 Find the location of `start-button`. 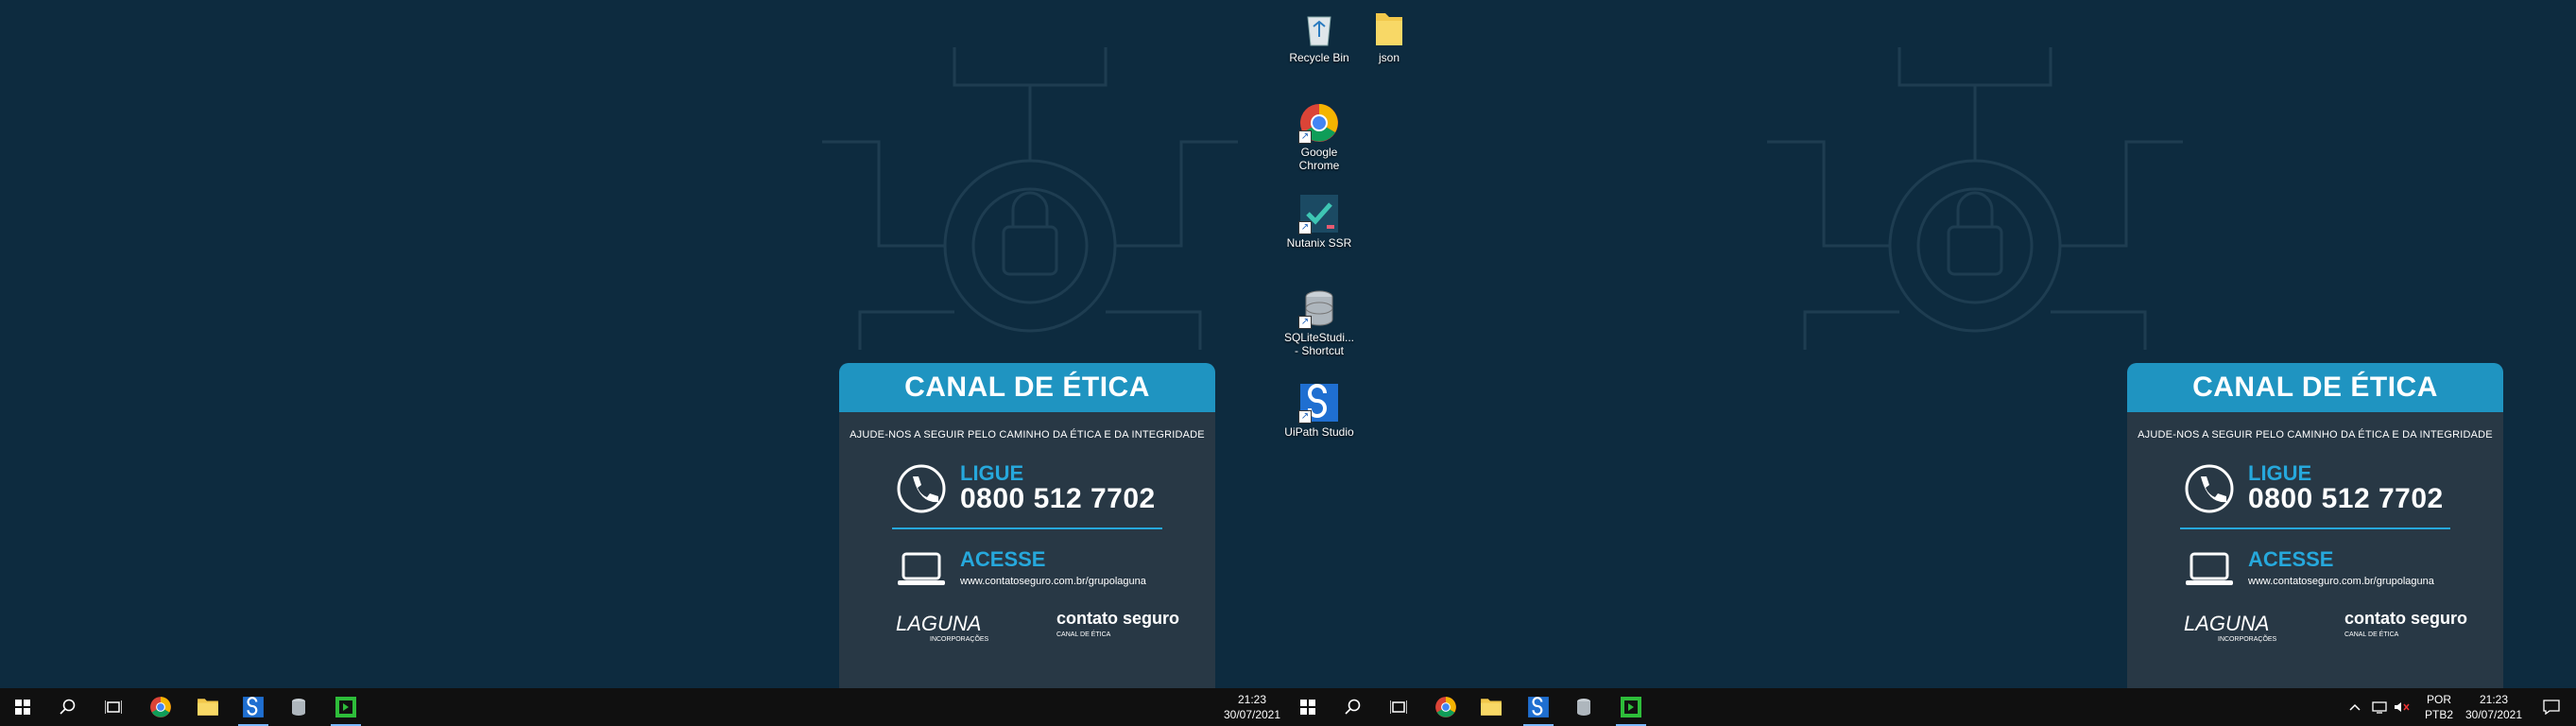

start-button is located at coordinates (22, 707).